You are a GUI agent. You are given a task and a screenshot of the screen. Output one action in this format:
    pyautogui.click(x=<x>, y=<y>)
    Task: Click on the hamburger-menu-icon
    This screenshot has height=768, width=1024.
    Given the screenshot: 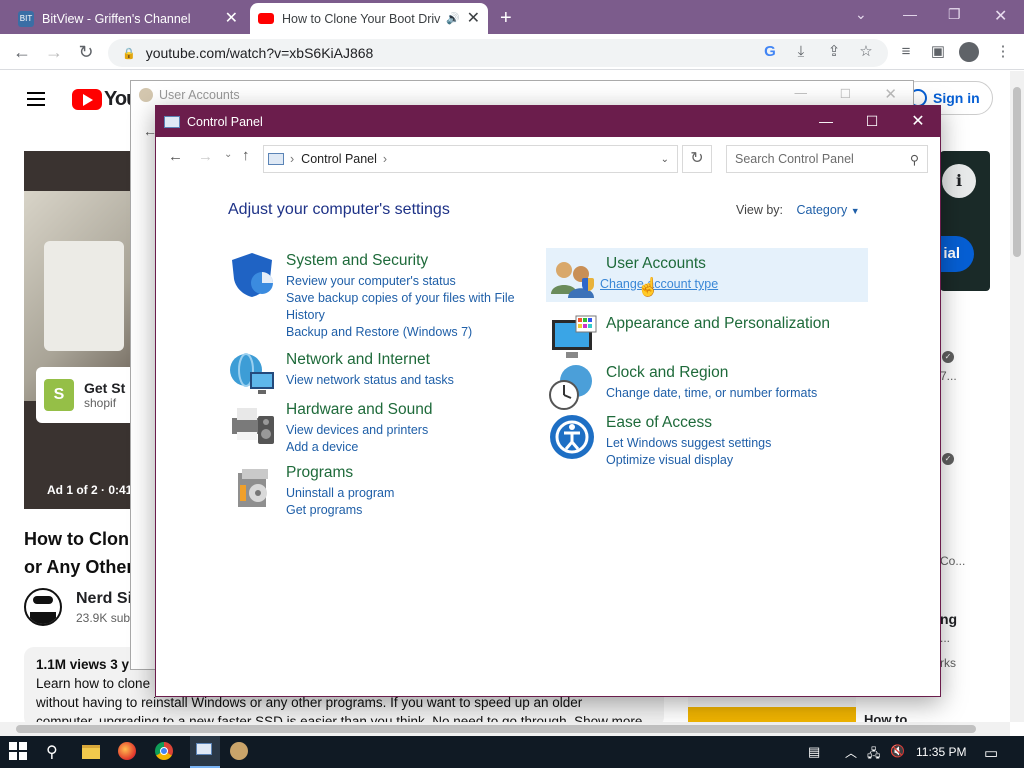 What is the action you would take?
    pyautogui.click(x=36, y=99)
    